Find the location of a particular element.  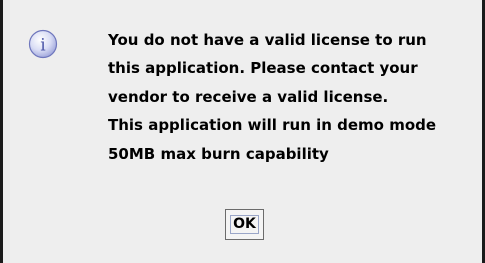

info-icon: i is located at coordinates (43, 44).